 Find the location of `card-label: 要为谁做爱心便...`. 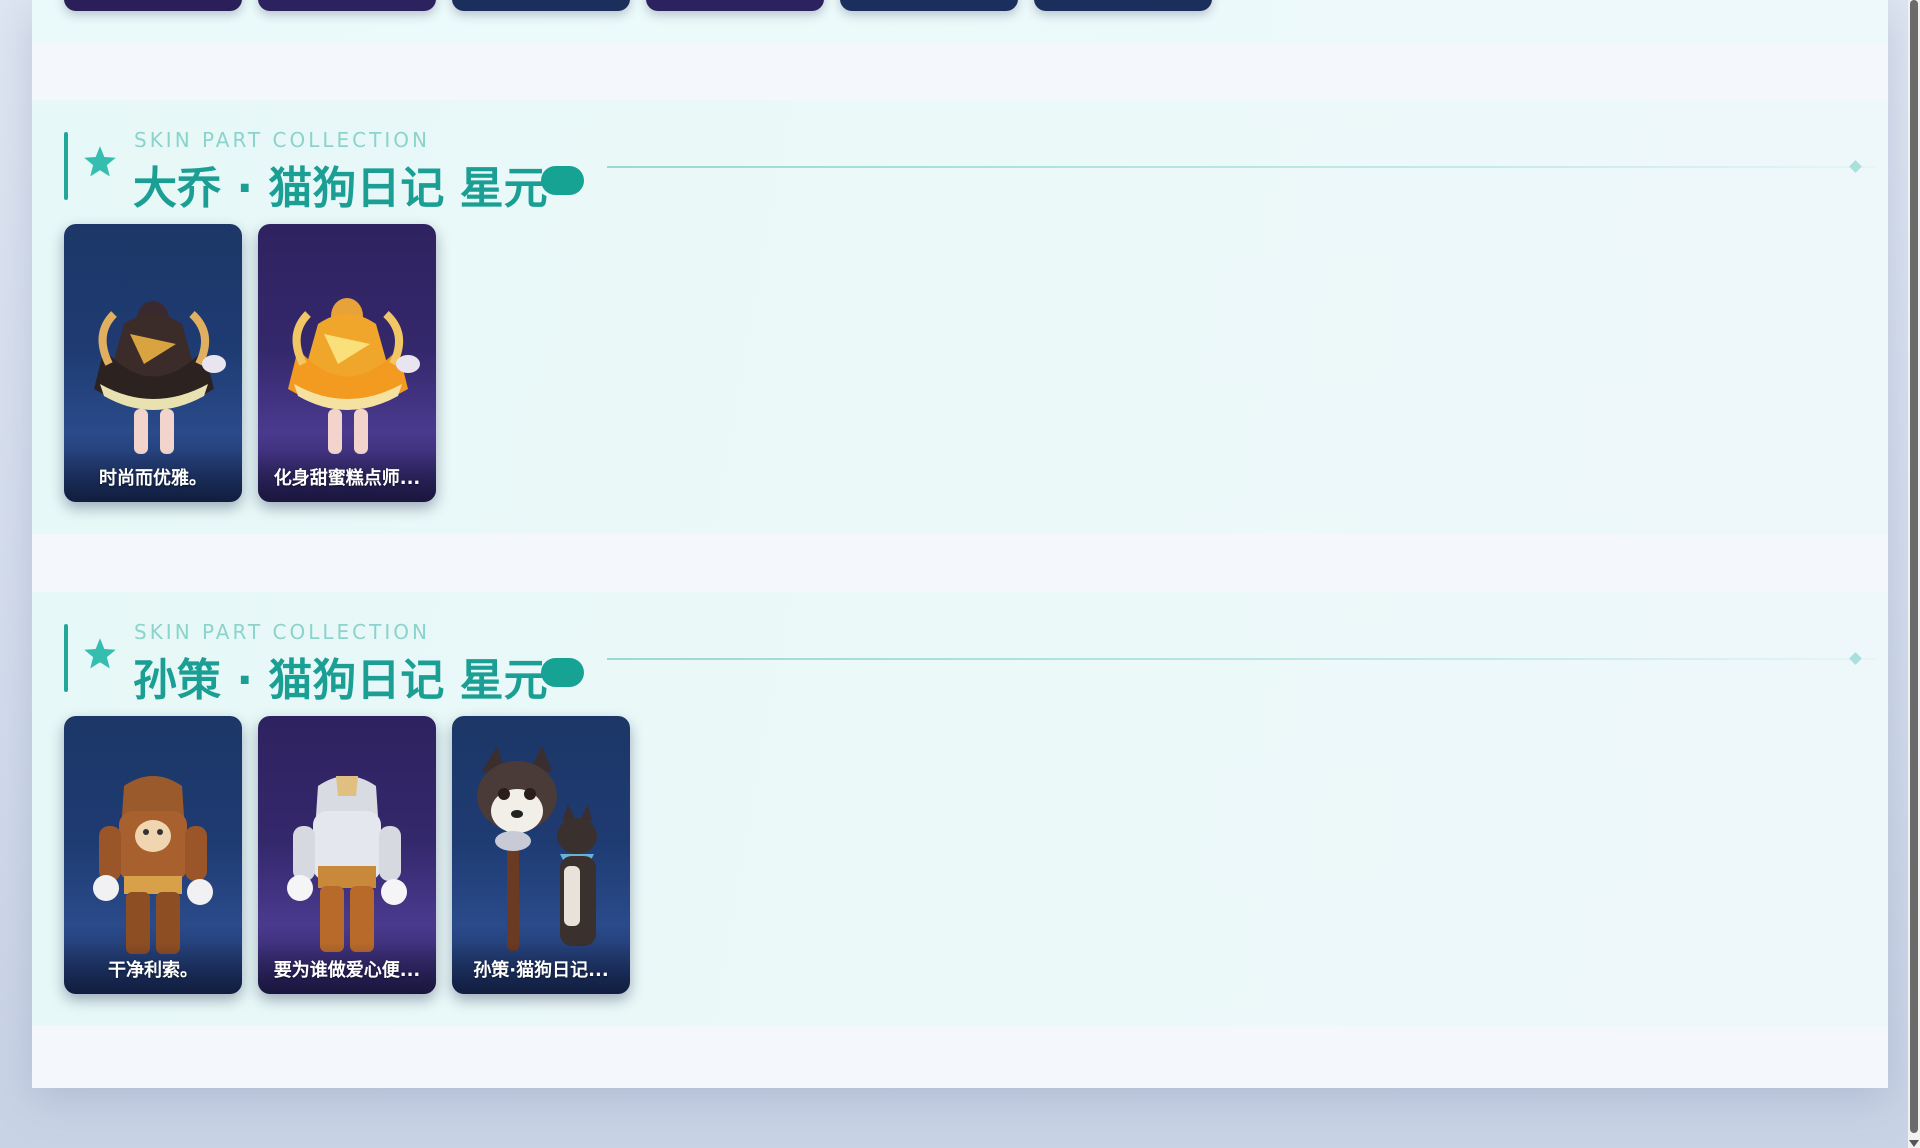

card-label: 要为谁做爱心便... is located at coordinates (347, 970).